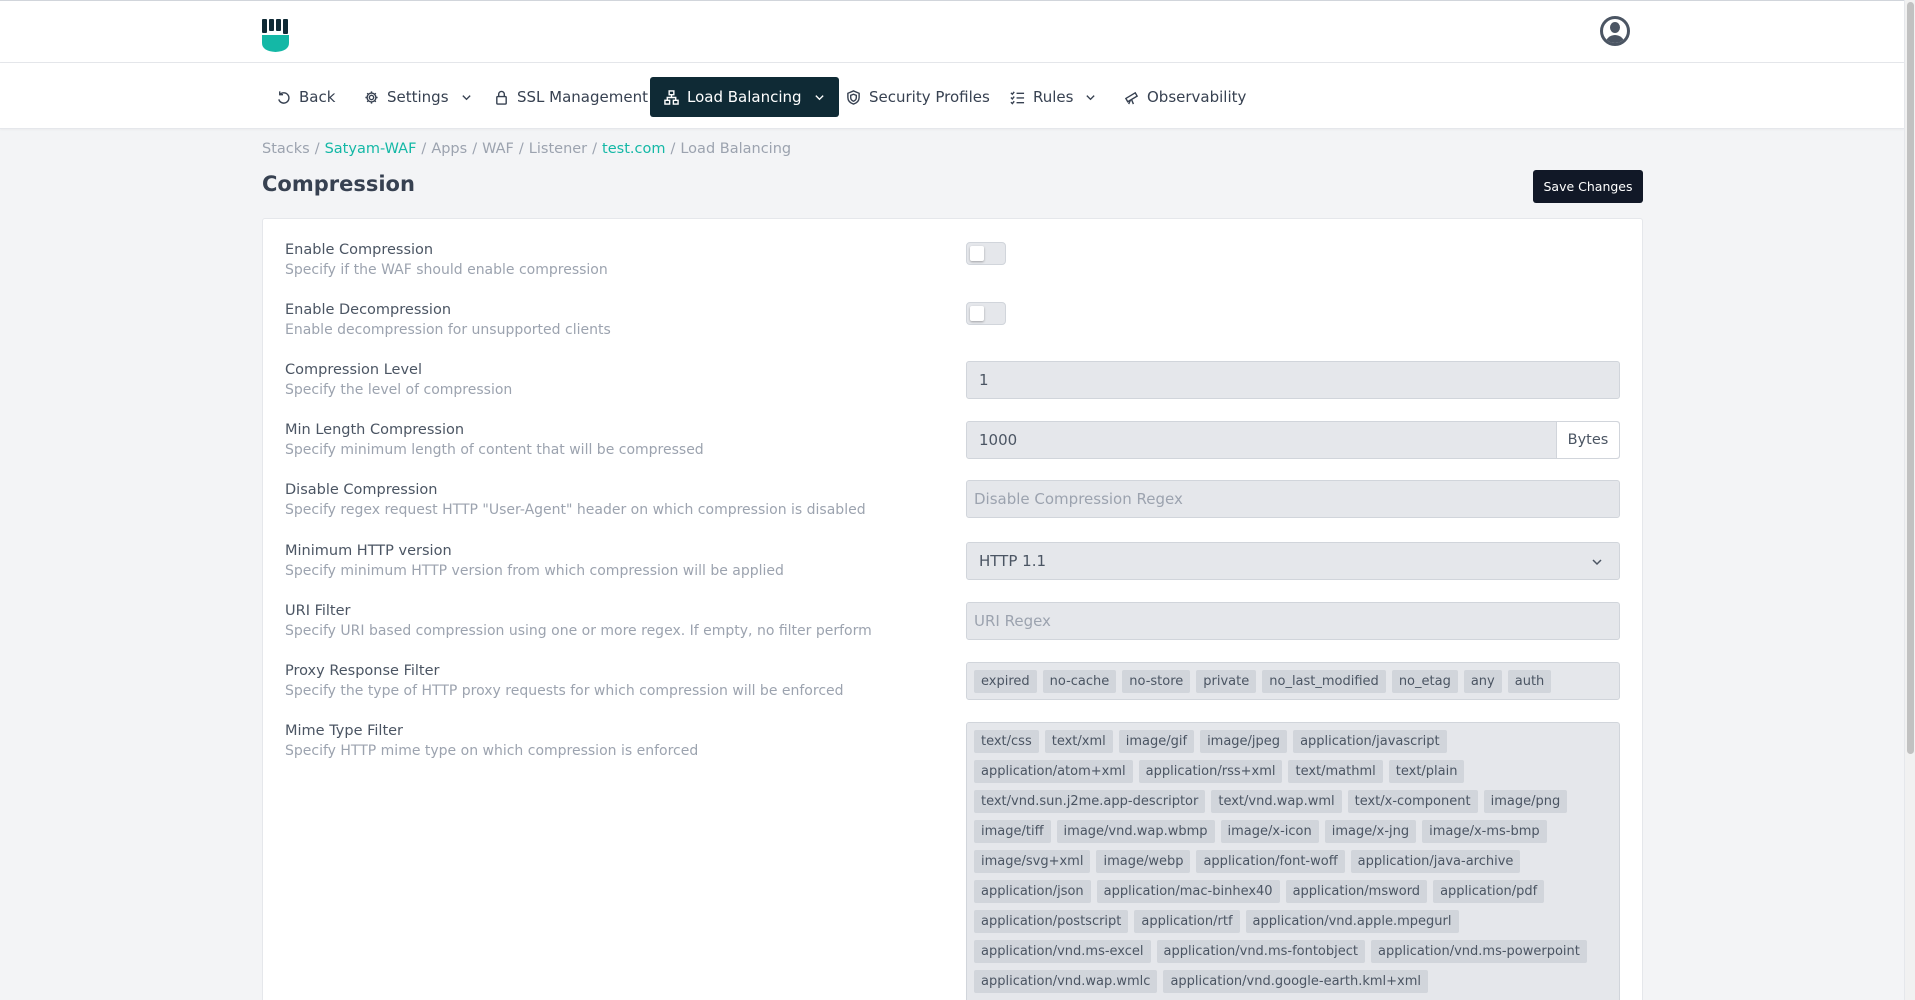  I want to click on min-length-input: 1000 Bytes, so click(1293, 440).